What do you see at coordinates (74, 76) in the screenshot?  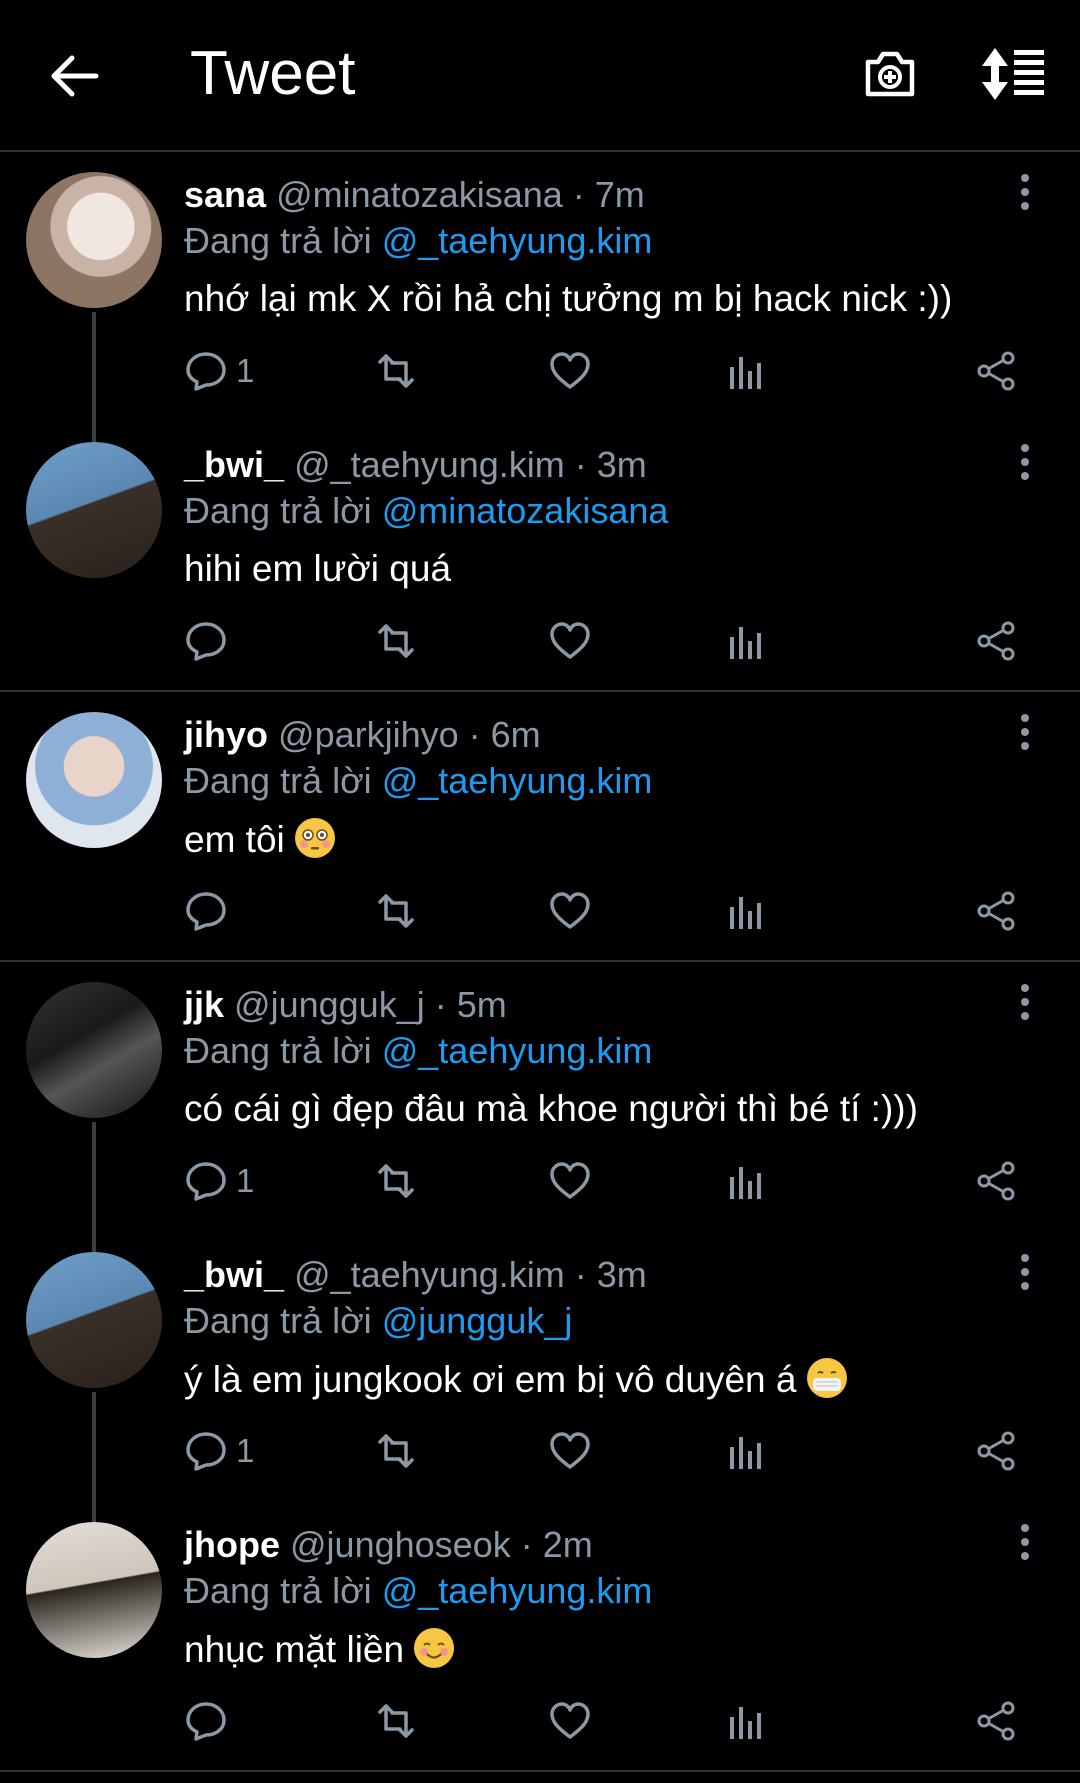 I see `back-button` at bounding box center [74, 76].